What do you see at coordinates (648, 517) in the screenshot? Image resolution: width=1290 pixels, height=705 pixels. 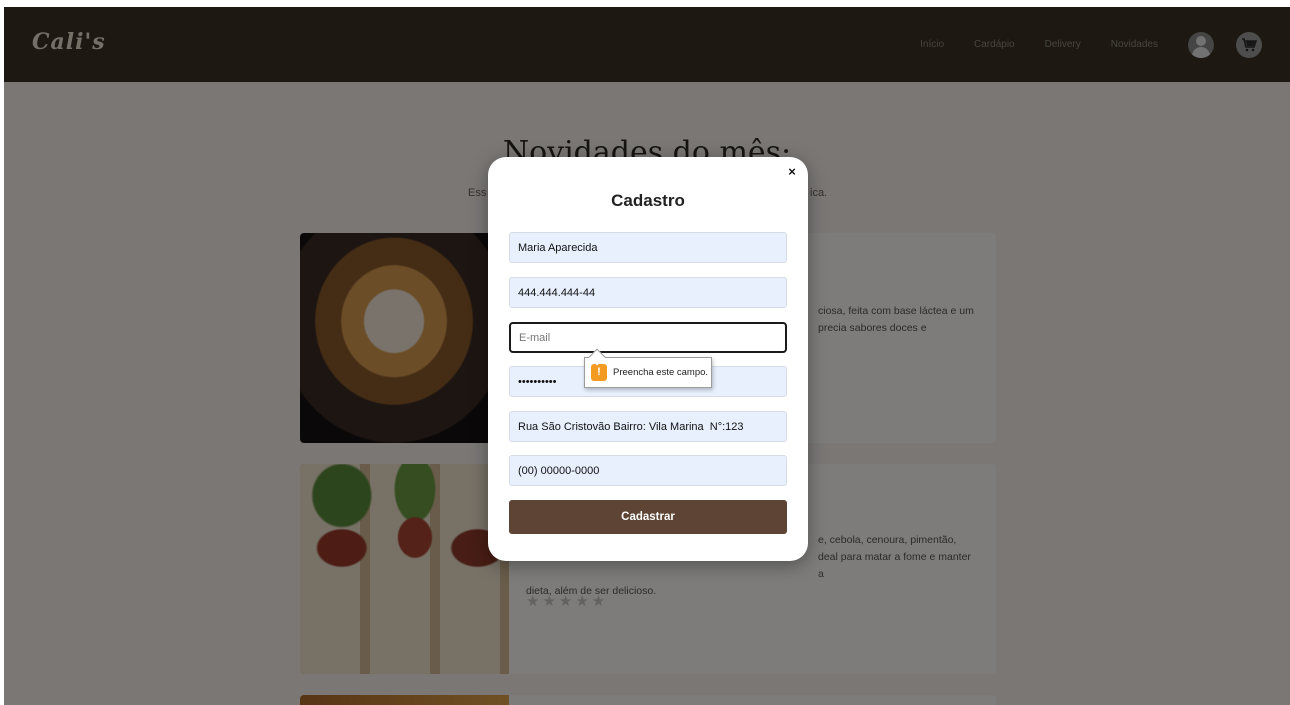 I see `submit-button: Cadastrar` at bounding box center [648, 517].